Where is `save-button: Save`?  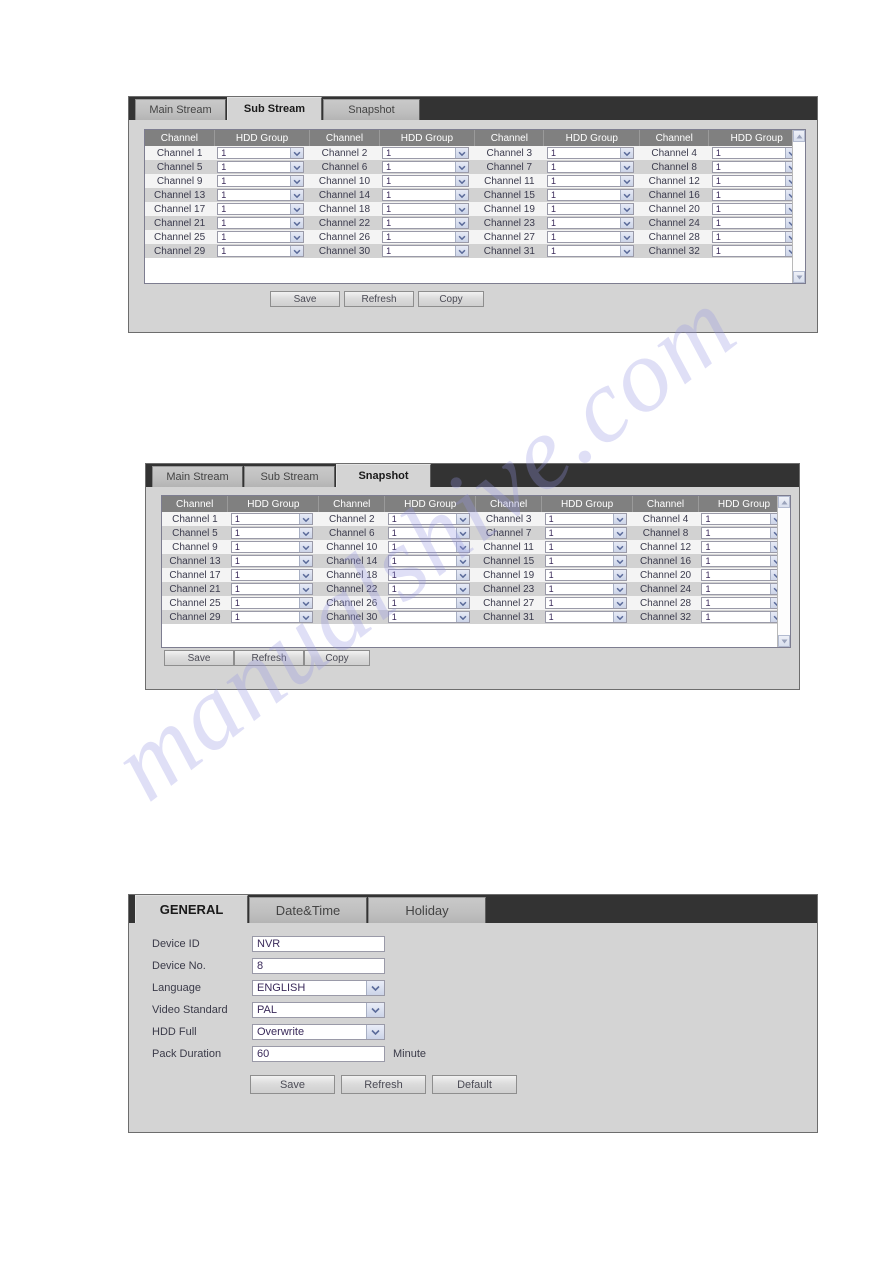
save-button: Save is located at coordinates (199, 658).